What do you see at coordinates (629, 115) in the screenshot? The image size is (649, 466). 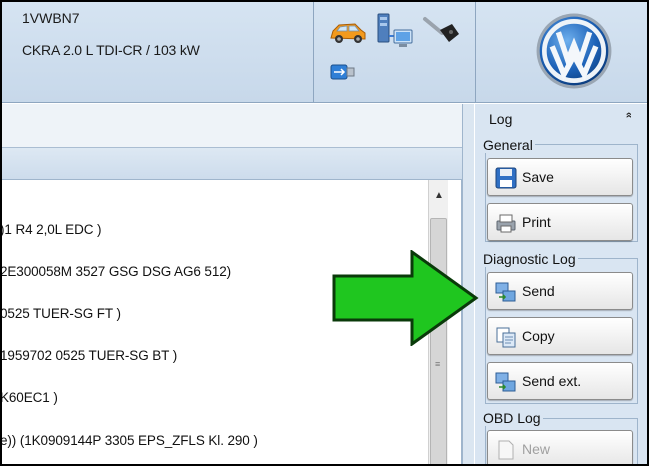 I see `collapse-icon: »` at bounding box center [629, 115].